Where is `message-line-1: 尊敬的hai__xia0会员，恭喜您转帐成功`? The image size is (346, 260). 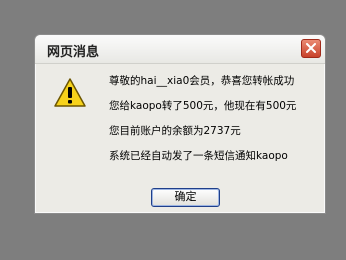
message-line-1: 尊敬的hai__xia0会员，恭喜您转帐成功 is located at coordinates (202, 81).